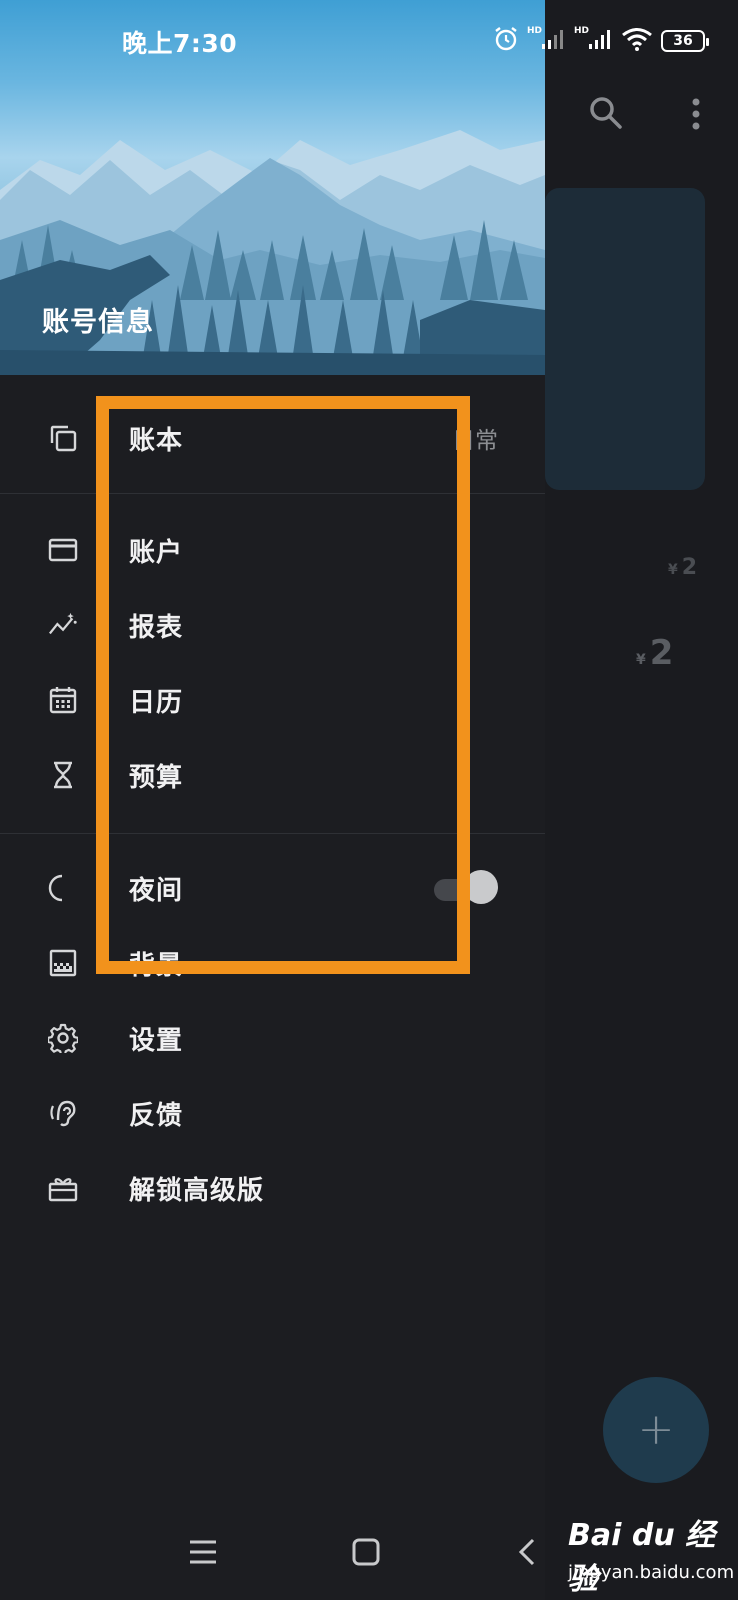 The width and height of the screenshot is (738, 1600). Describe the element at coordinates (606, 113) in the screenshot. I see `search-icon` at that location.